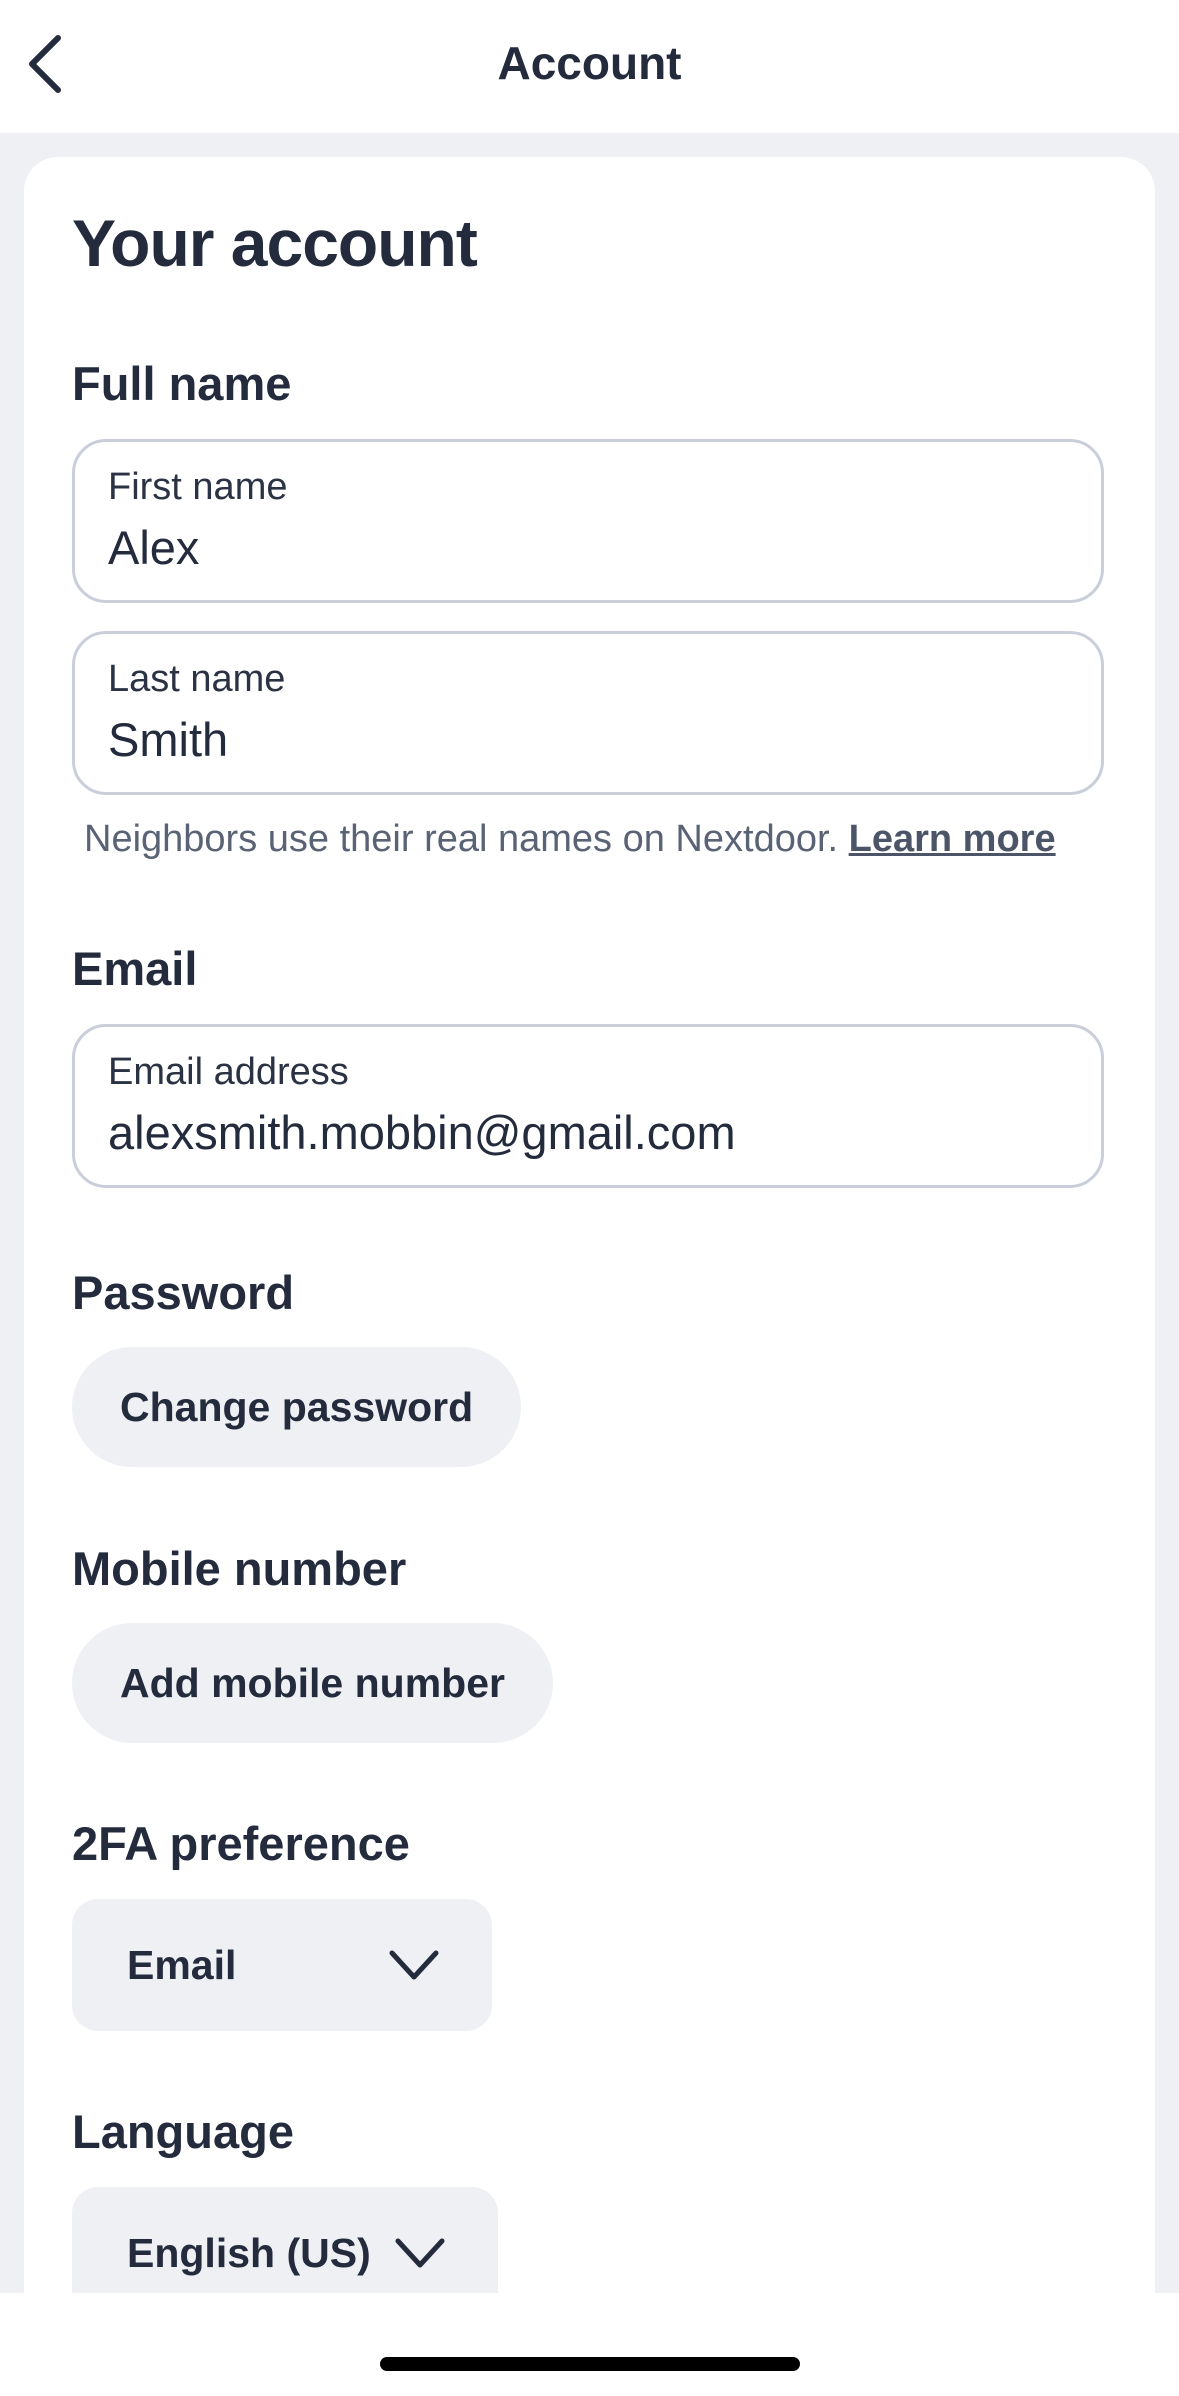  I want to click on home-indicator, so click(590, 2364).